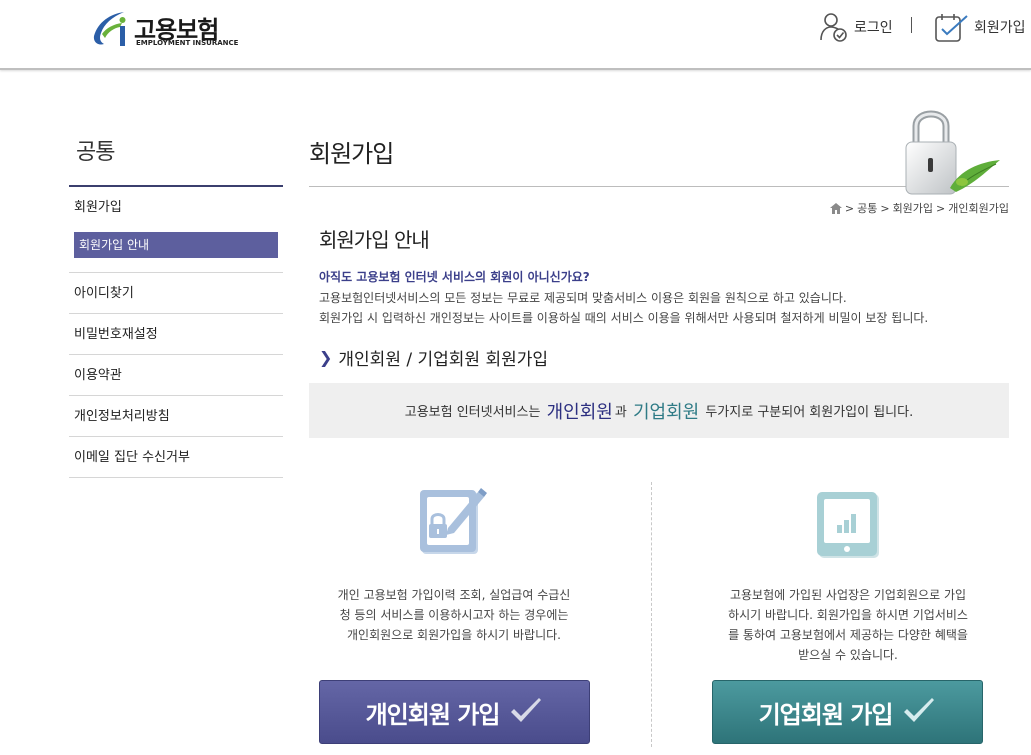 The width and height of the screenshot is (1031, 755). I want to click on company-tablet-icon, so click(848, 525).